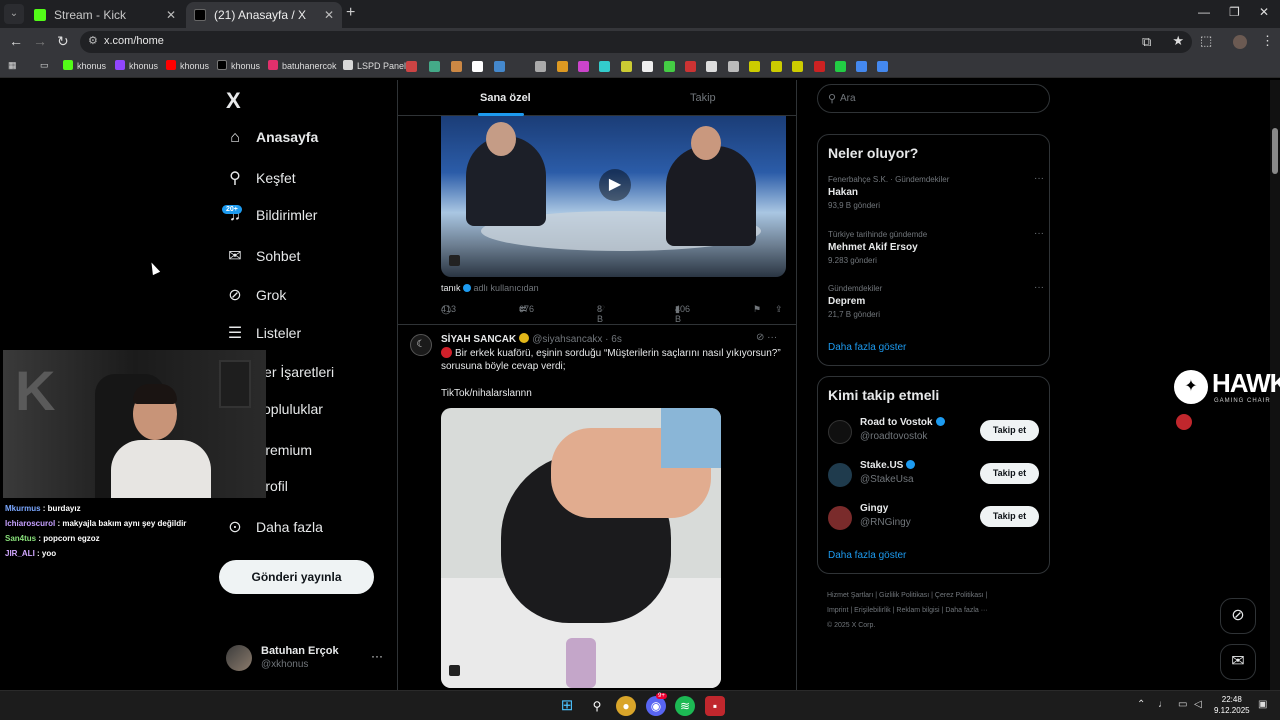  I want to click on post-button: Gönderi yayınla, so click(296, 577).